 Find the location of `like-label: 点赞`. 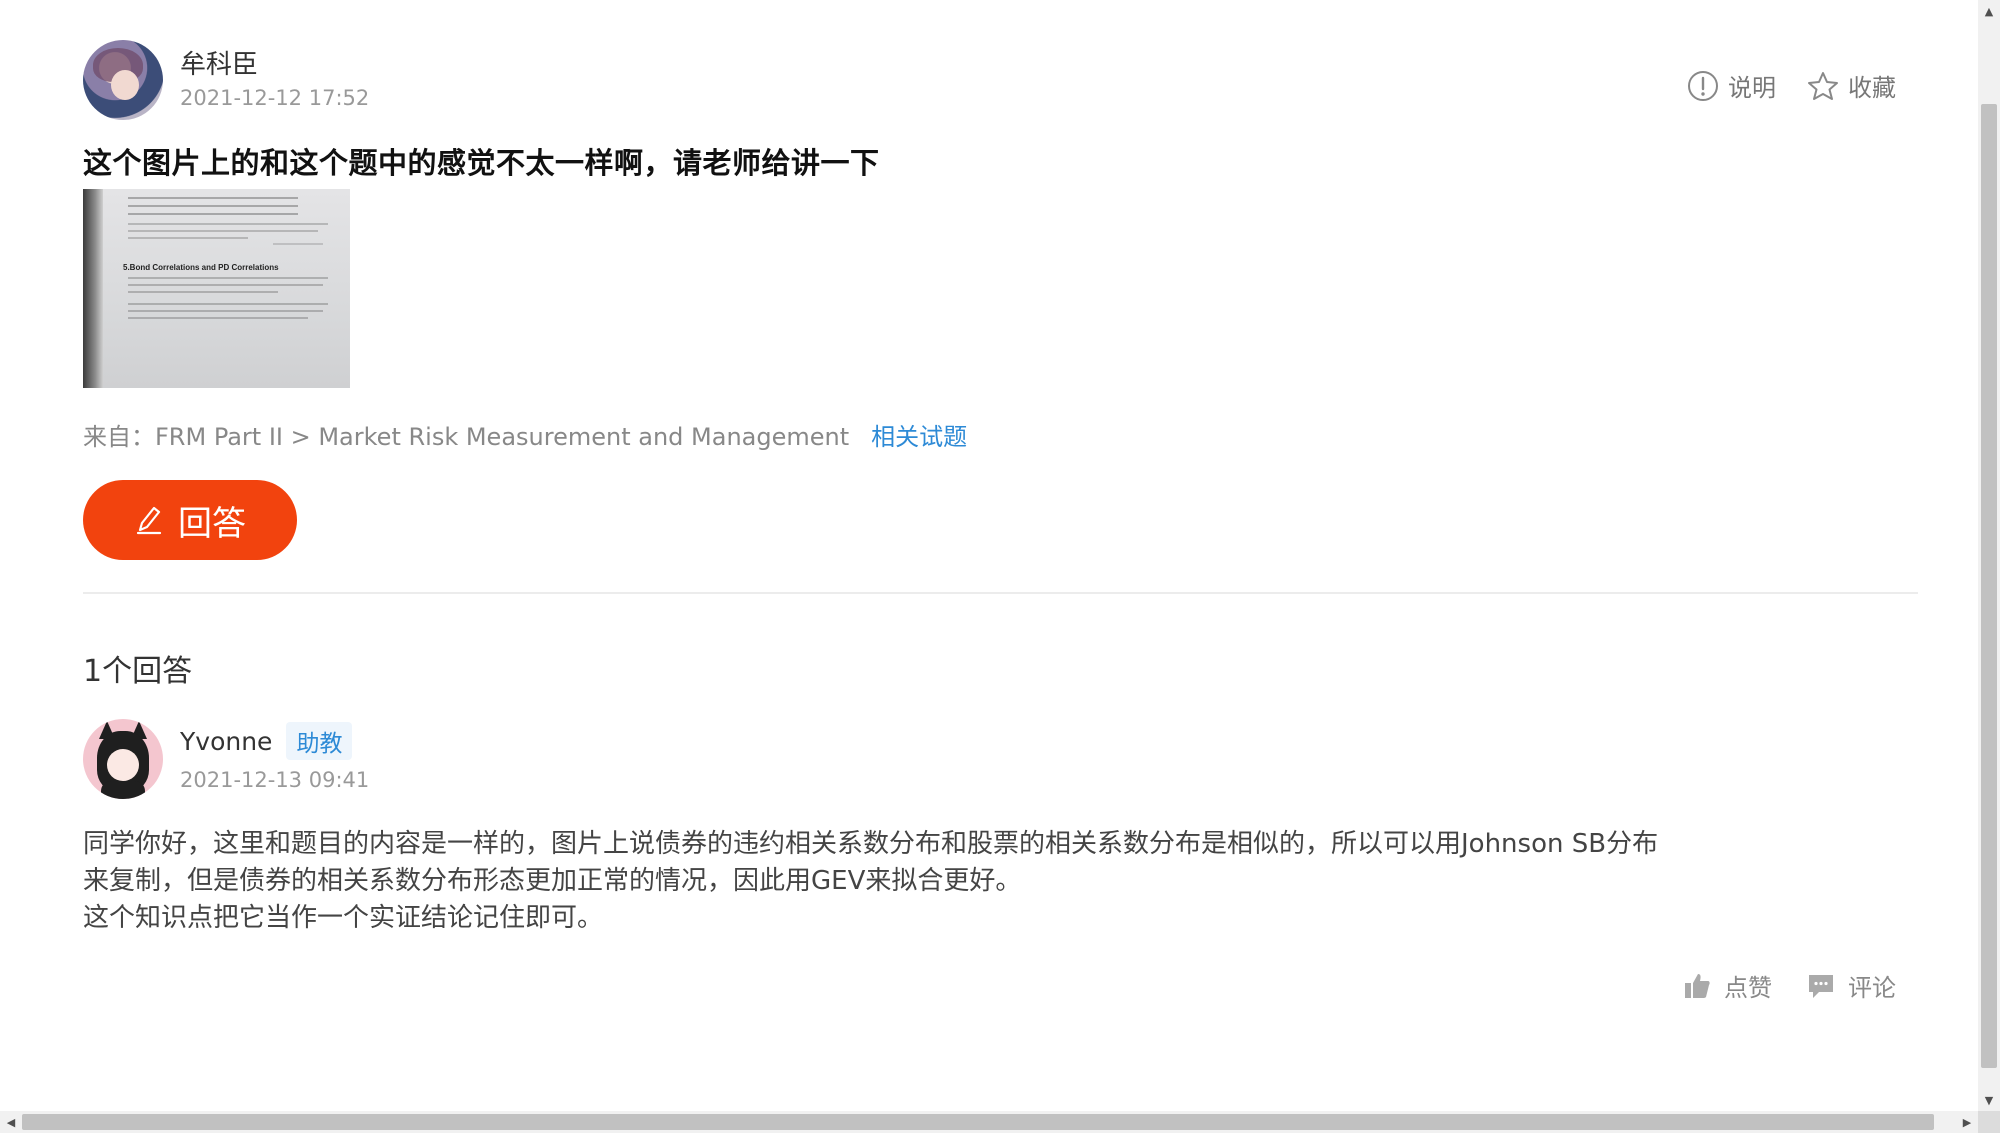

like-label: 点赞 is located at coordinates (1748, 988).